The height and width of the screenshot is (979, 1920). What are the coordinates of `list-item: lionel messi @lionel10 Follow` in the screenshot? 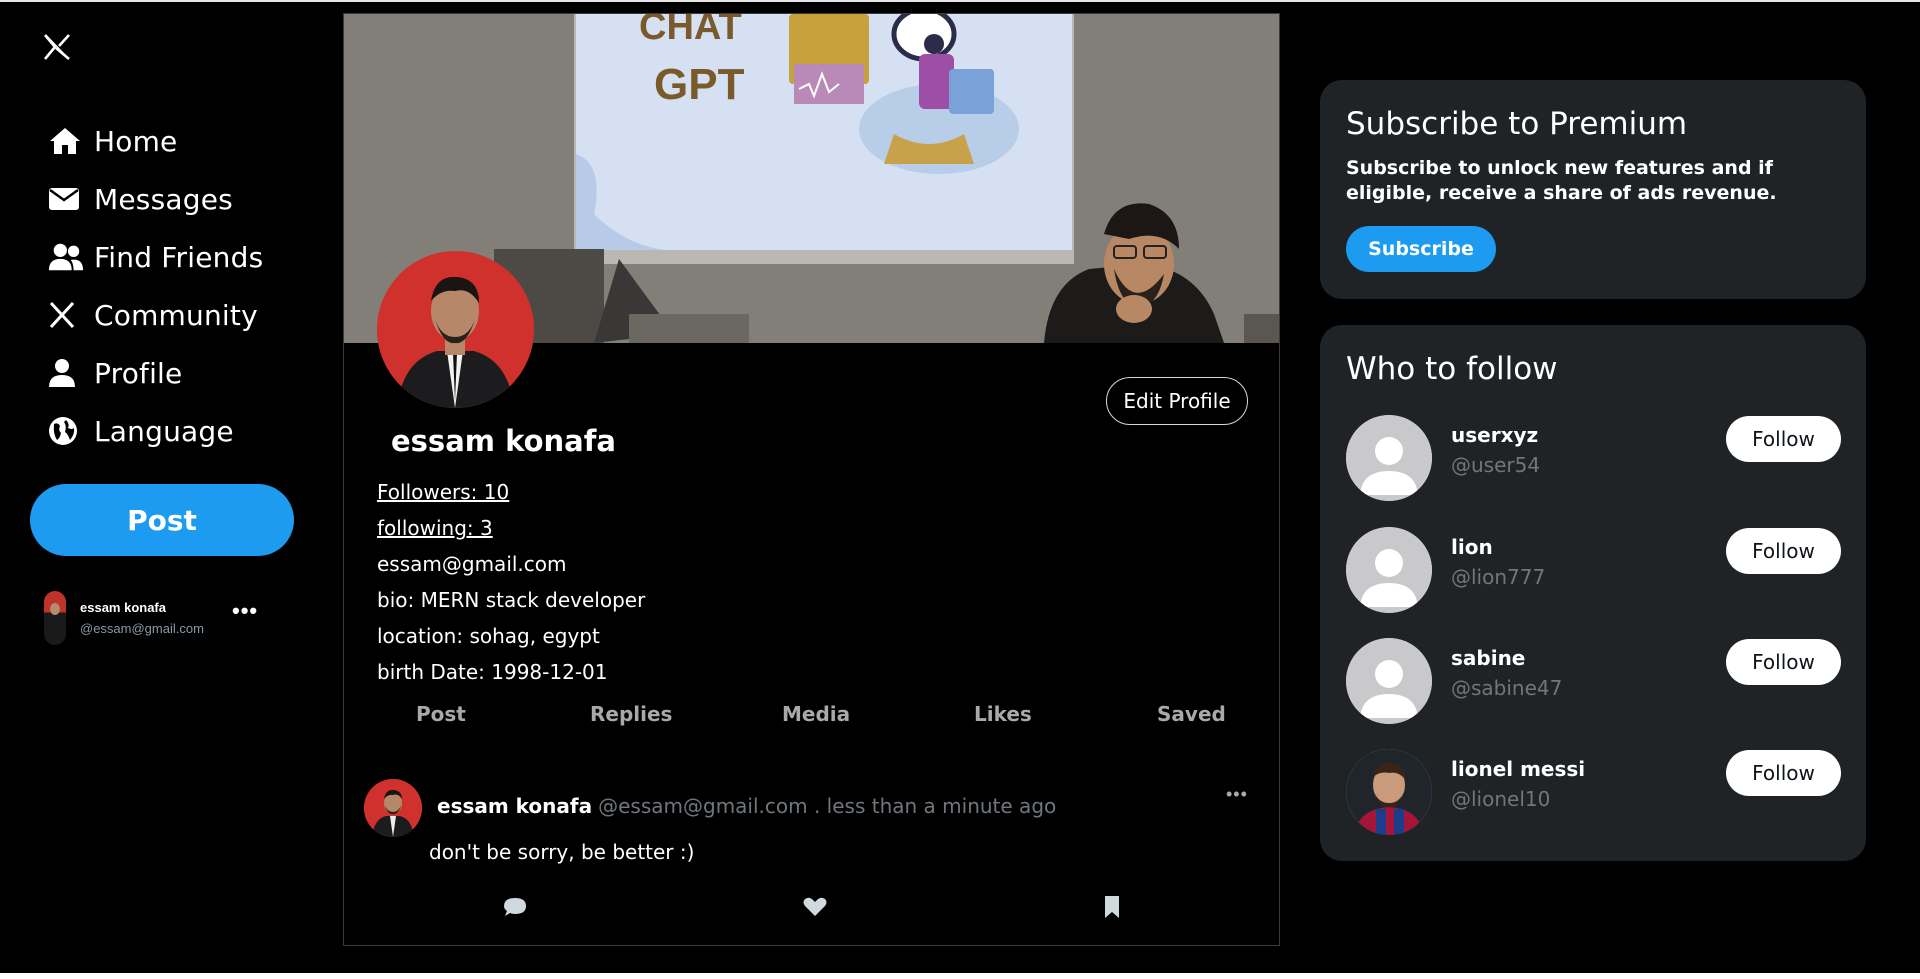 It's located at (1593, 792).